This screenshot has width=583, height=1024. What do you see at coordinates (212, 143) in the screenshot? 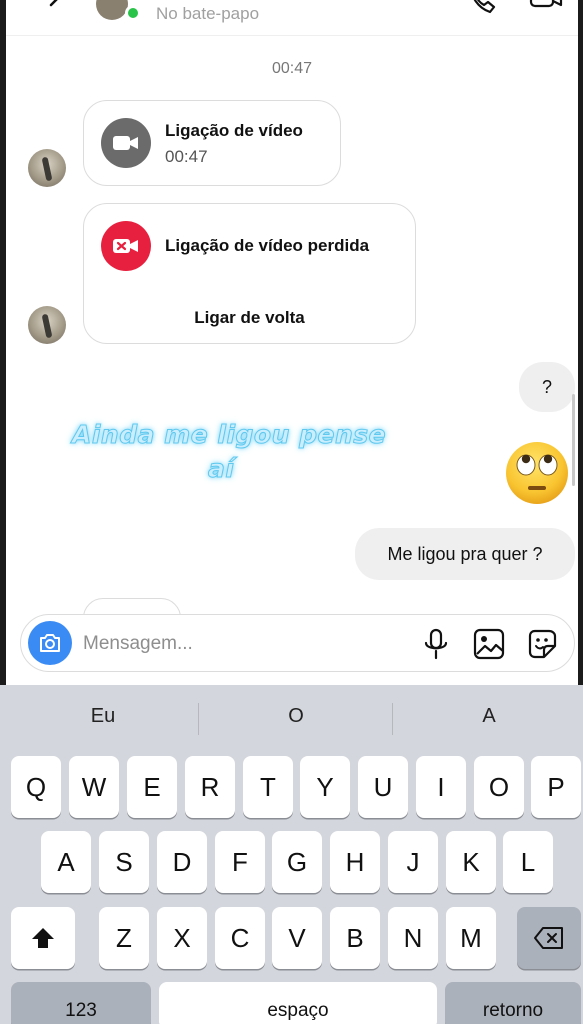
I see `video-call-card: Ligação de vídeo 00:47` at bounding box center [212, 143].